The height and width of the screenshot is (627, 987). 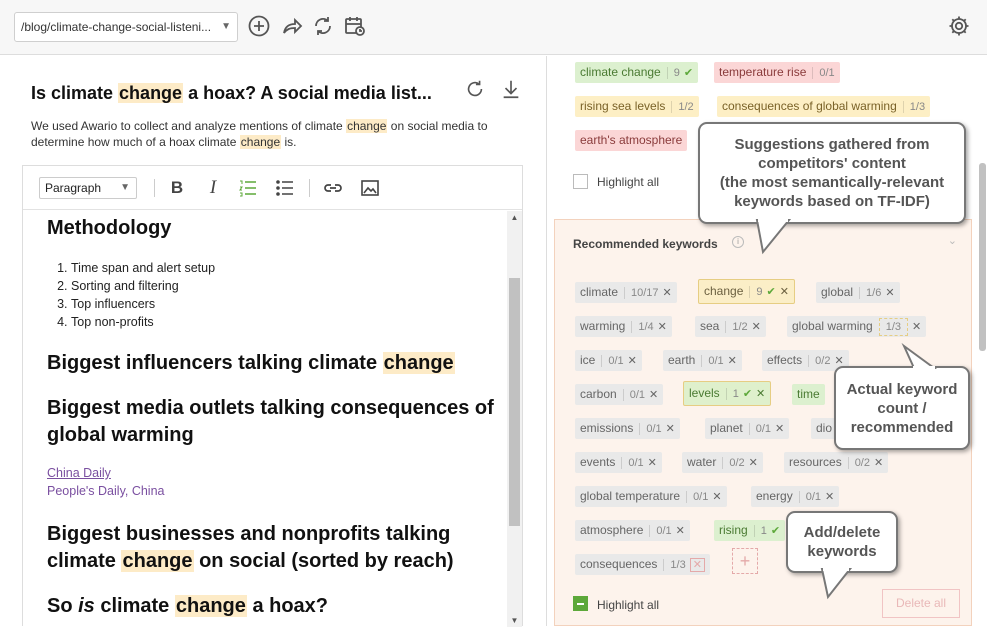 I want to click on keyword-tag: emissions 0/1 ✕, so click(x=627, y=428).